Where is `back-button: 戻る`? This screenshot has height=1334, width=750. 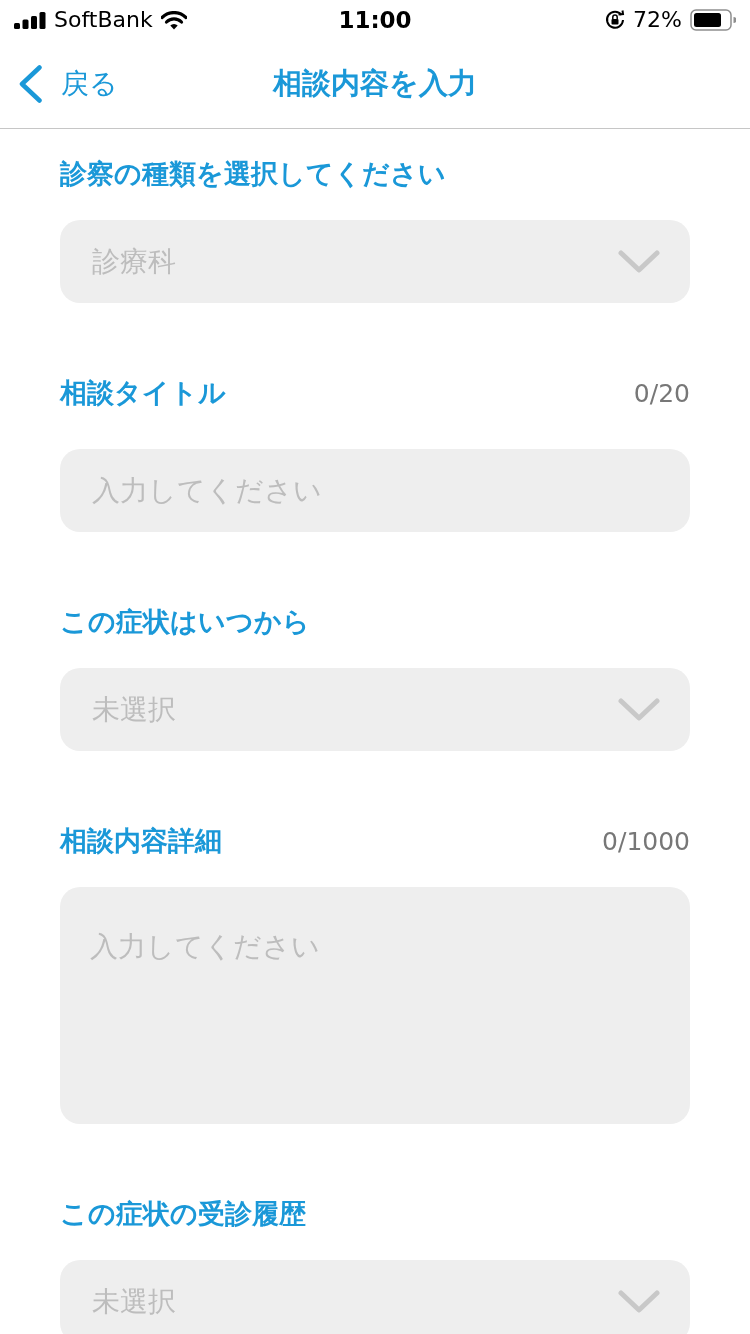
back-button: 戻る is located at coordinates (59, 84).